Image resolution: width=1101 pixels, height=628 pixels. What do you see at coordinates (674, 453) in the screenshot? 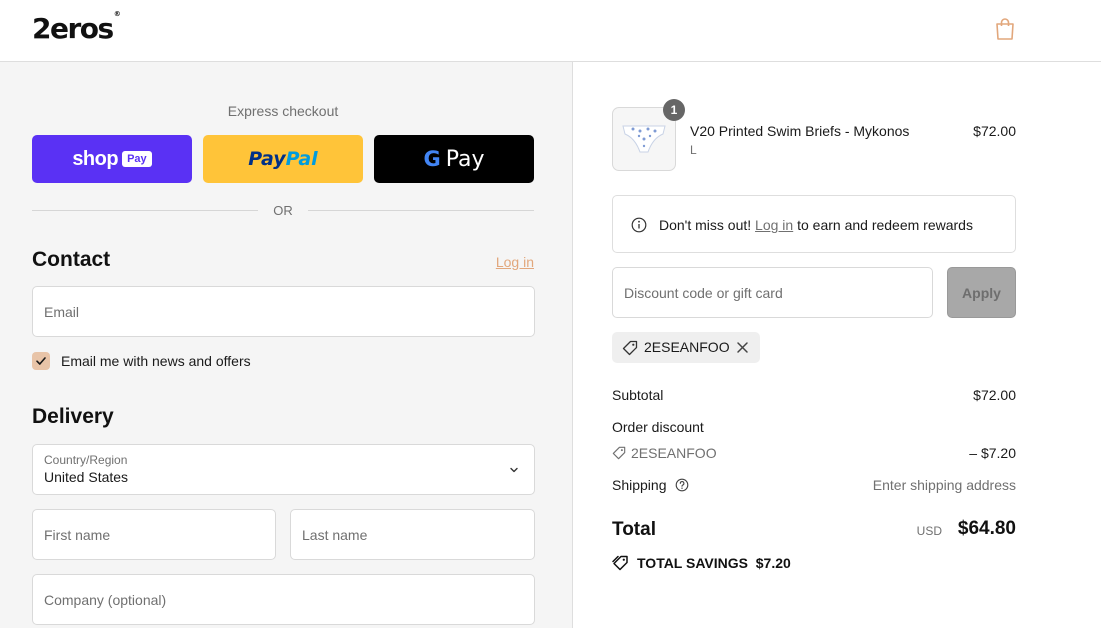
I see `order-discount-code: 2ESEANFOO` at bounding box center [674, 453].